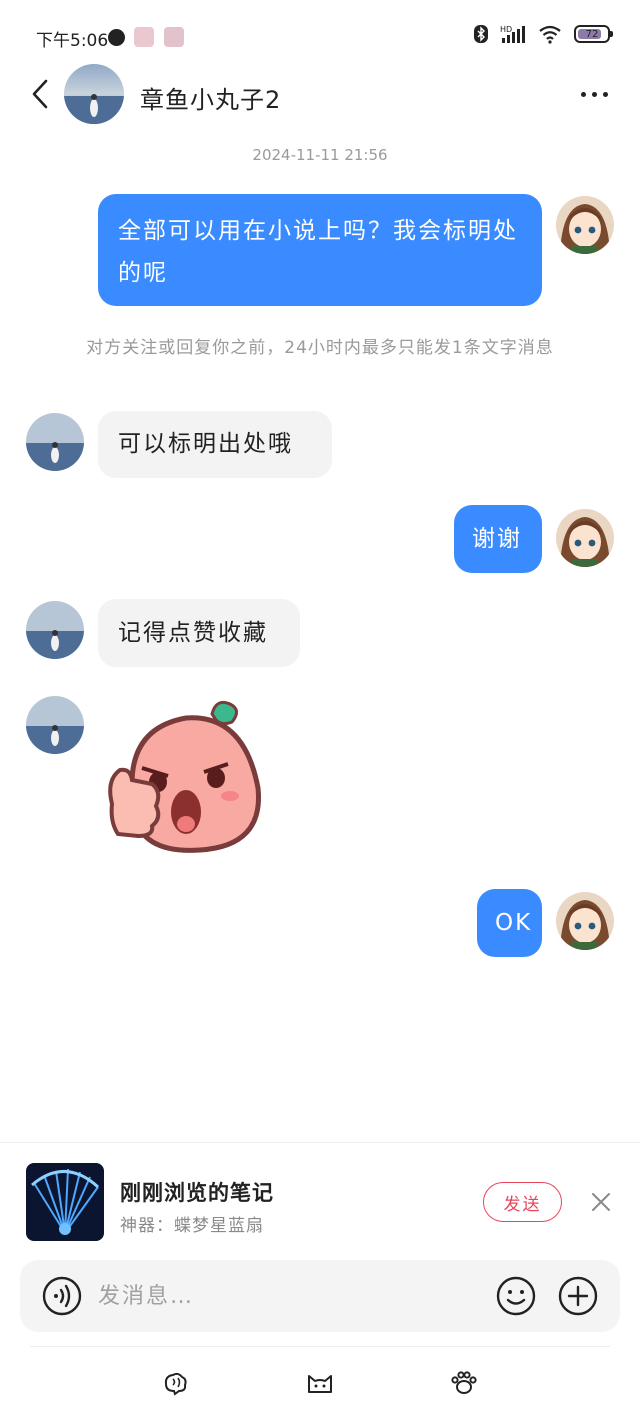 Image resolution: width=640 pixels, height=1422 pixels. Describe the element at coordinates (176, 1384) in the screenshot. I see `nav-brain-icon` at that location.